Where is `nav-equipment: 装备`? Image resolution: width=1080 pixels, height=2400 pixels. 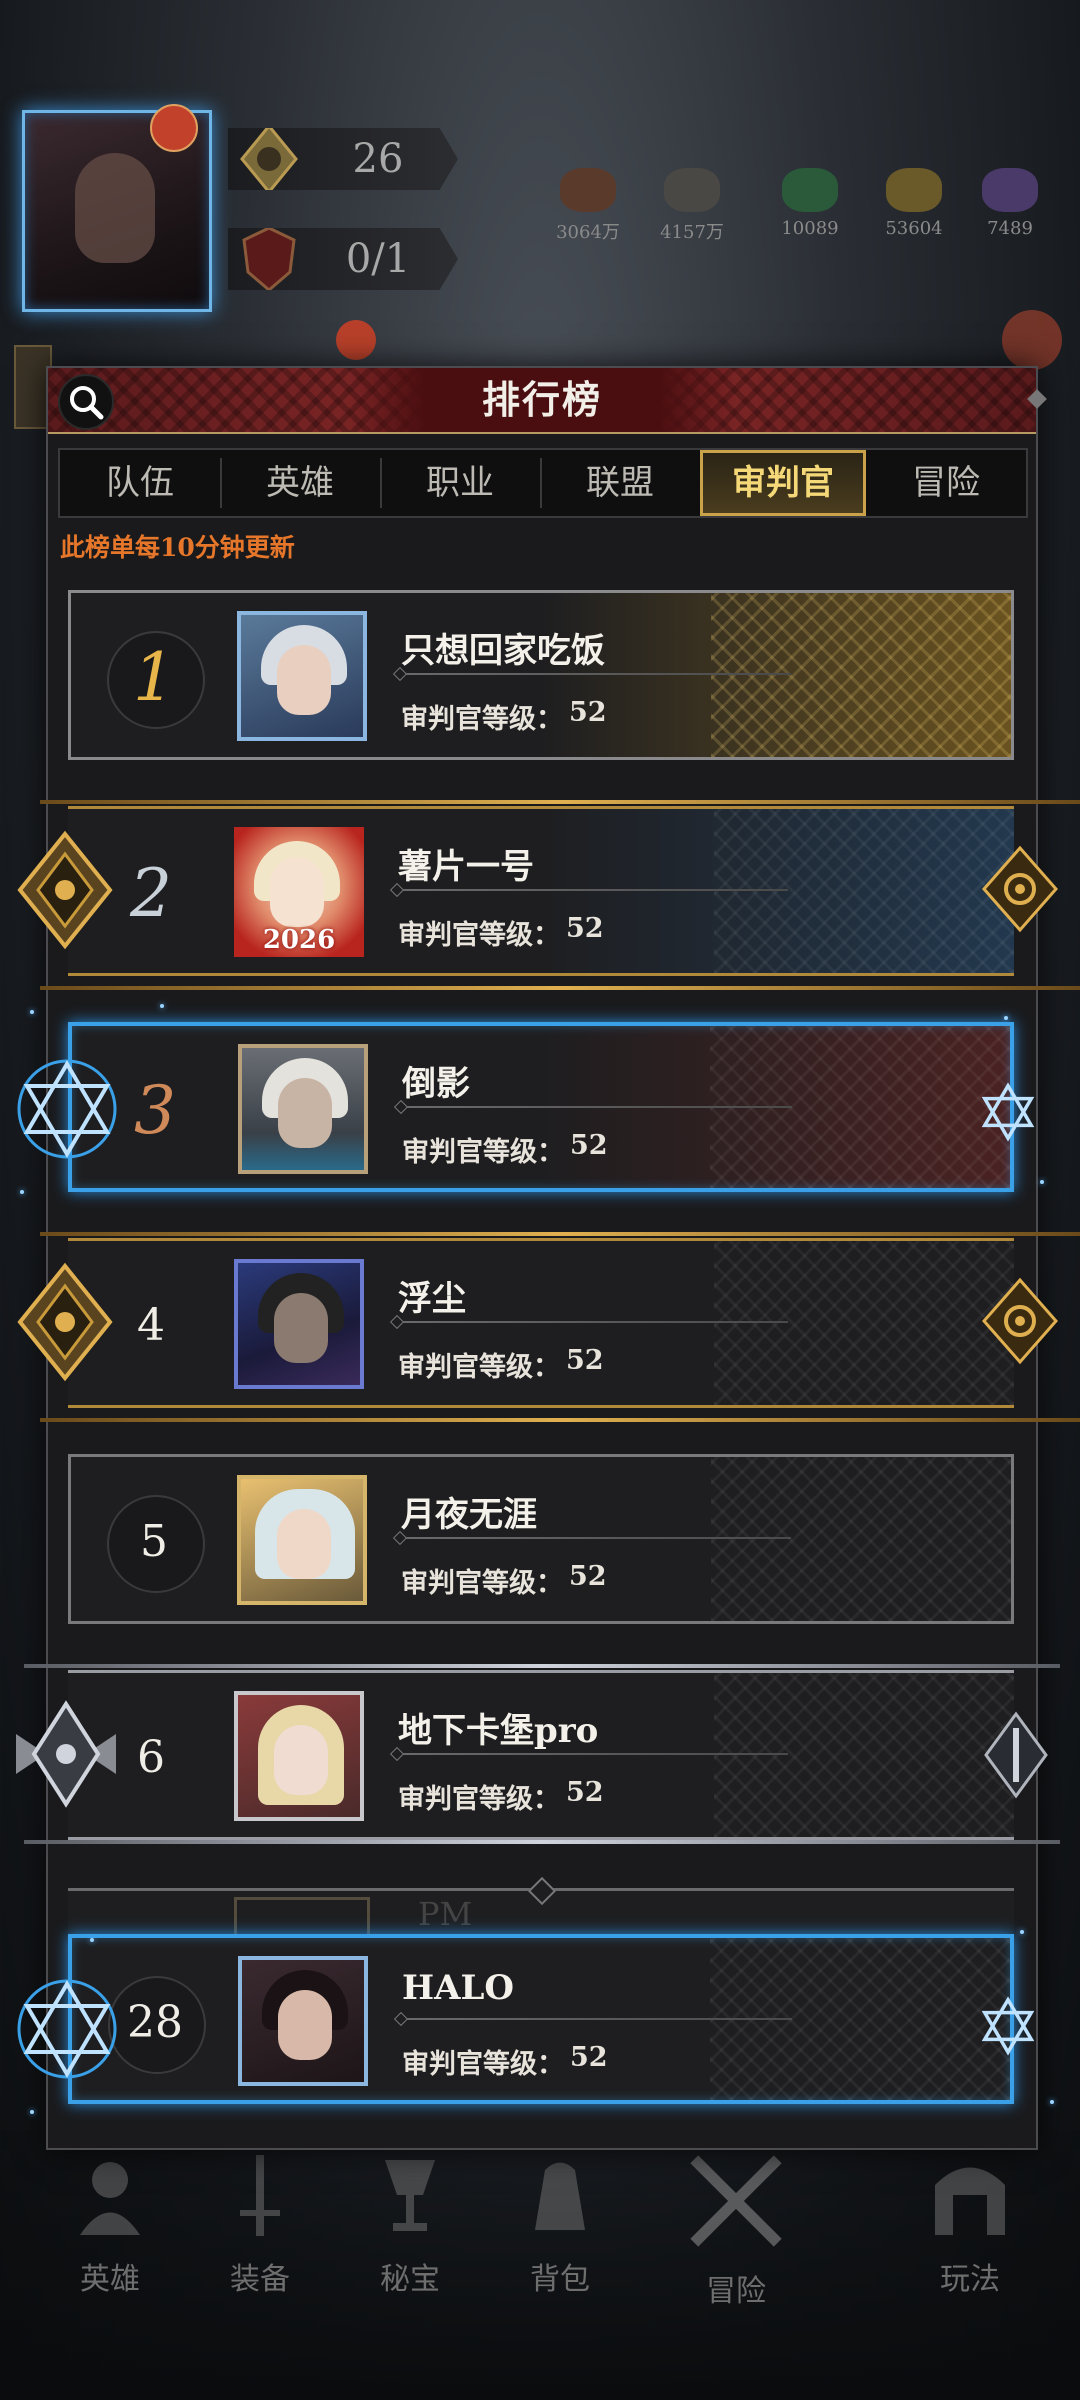 nav-equipment: 装备 is located at coordinates (260, 2230).